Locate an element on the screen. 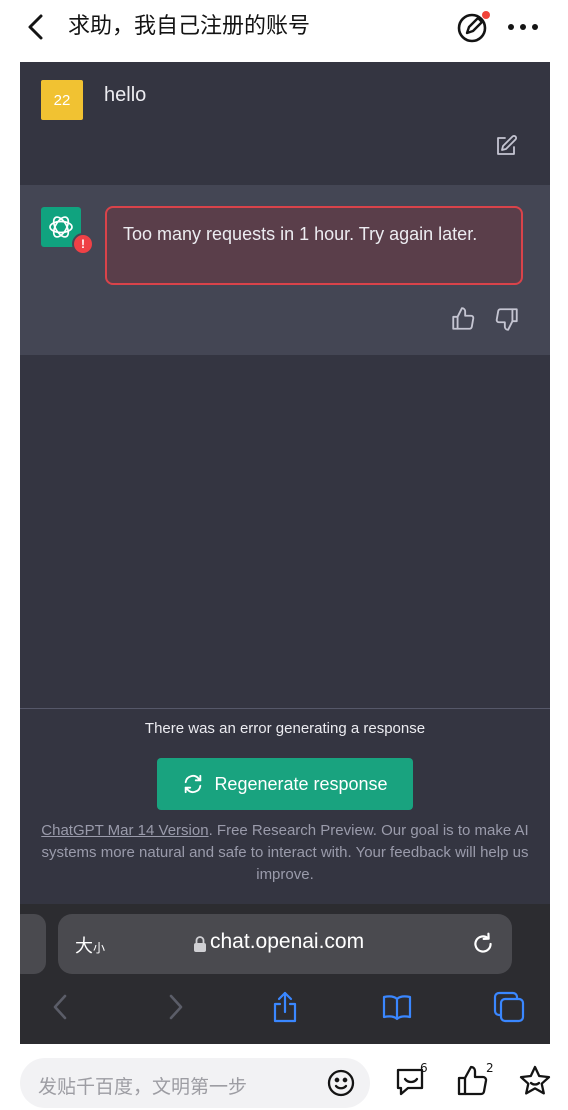  regenerate-label: Regenerate response is located at coordinates (301, 783).